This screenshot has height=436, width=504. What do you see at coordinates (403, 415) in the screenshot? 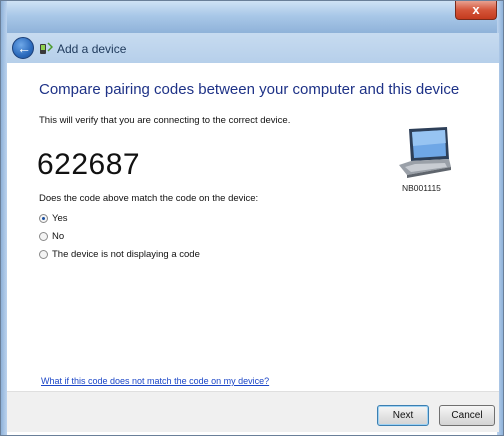
I see `next-button: Next` at bounding box center [403, 415].